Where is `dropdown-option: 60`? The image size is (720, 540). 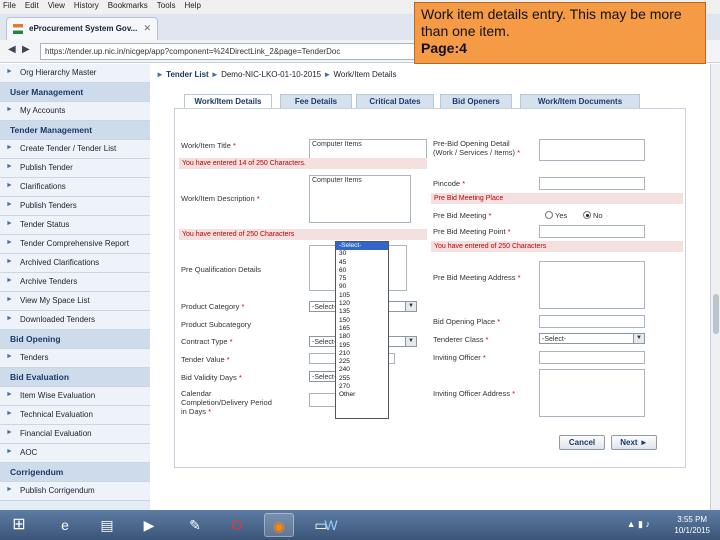 dropdown-option: 60 is located at coordinates (362, 271).